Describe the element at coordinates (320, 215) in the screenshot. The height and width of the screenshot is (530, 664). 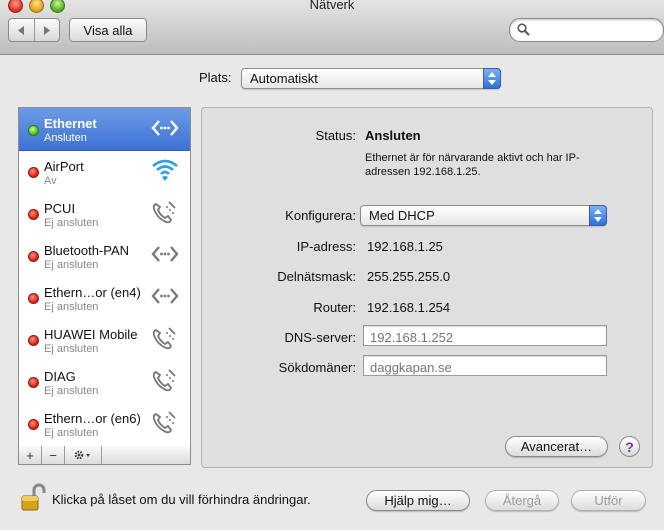
I see `configure-label: Konfigurera:` at that location.